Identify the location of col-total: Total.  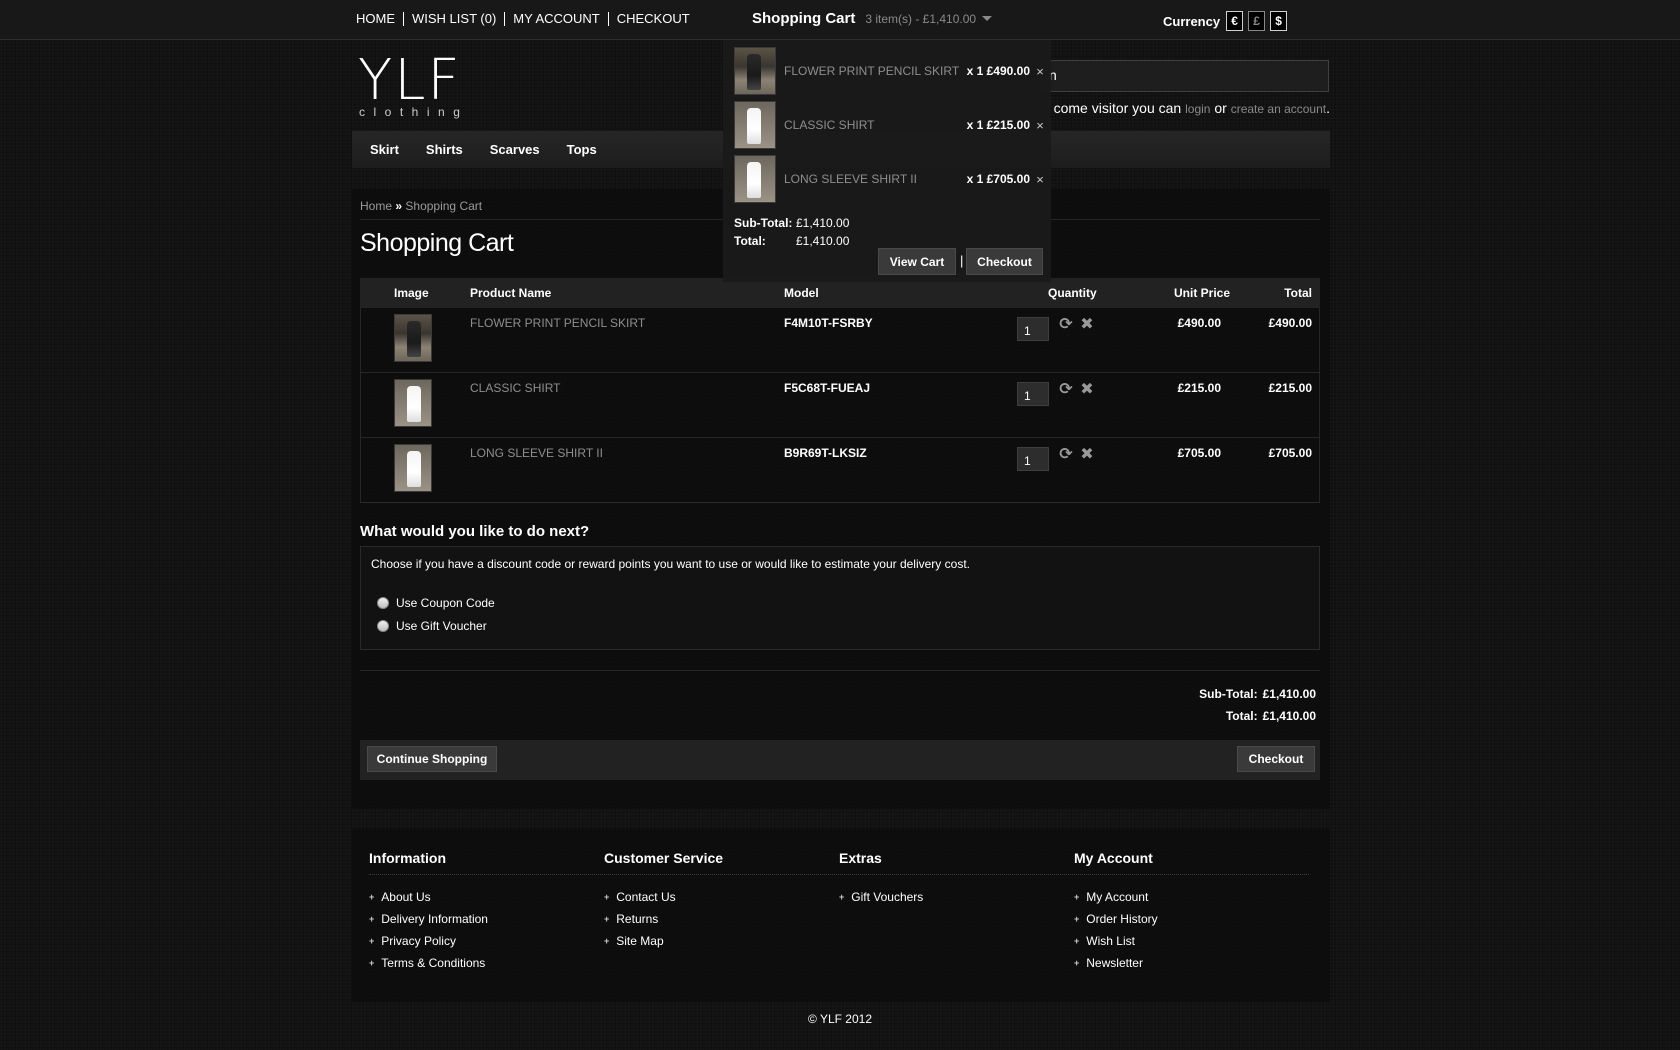
(1298, 293).